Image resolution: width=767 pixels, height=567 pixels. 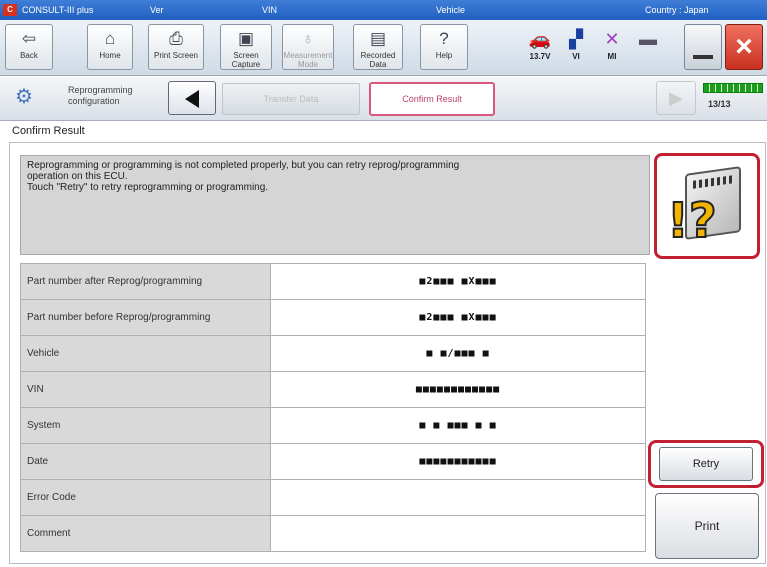 I want to click on home-button: ⌂ Home, so click(x=110, y=47).